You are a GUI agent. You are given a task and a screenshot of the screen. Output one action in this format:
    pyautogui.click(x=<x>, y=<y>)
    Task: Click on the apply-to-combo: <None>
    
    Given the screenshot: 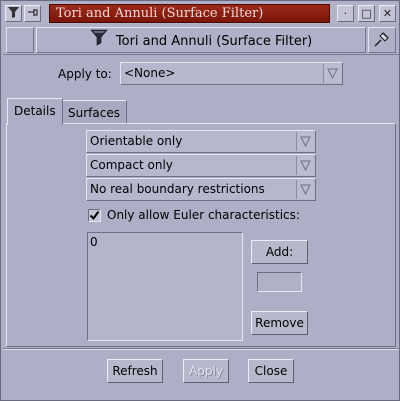 What is the action you would take?
    pyautogui.click(x=231, y=73)
    